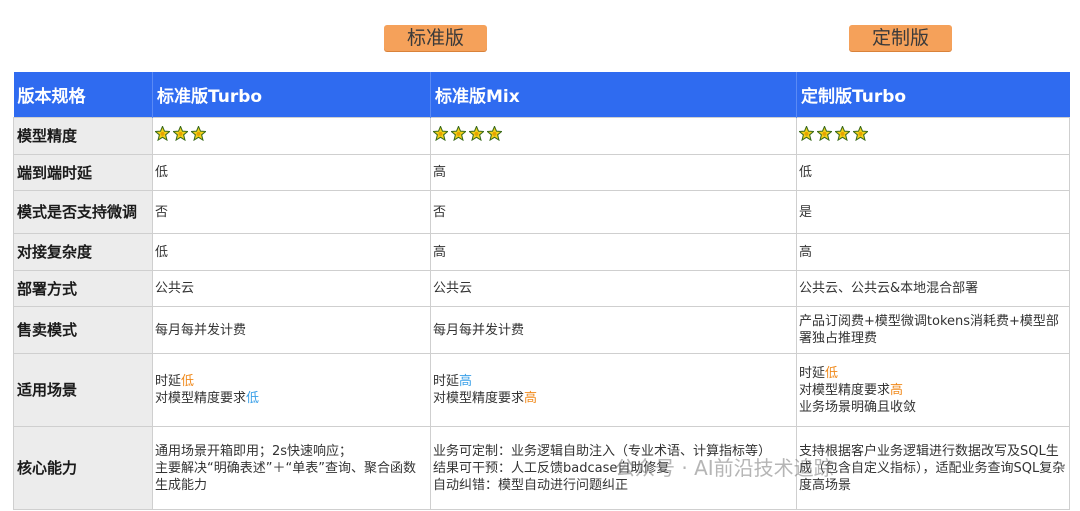 This screenshot has width=1080, height=511. I want to click on row-label: 对接复杂度, so click(83, 252).